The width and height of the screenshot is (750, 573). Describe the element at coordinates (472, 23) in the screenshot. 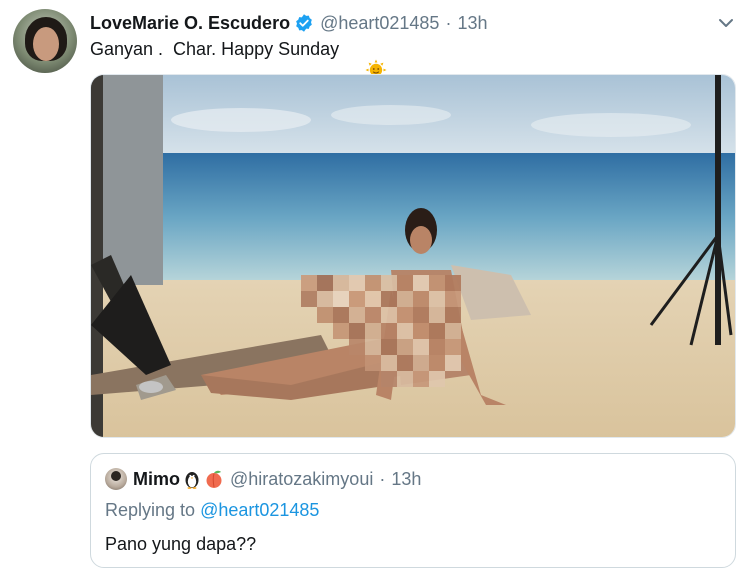

I see `tweet-timestamp: 13h` at that location.